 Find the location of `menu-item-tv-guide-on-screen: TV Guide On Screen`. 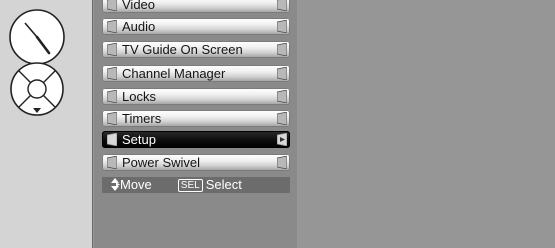

menu-item-tv-guide-on-screen: TV Guide On Screen is located at coordinates (196, 49).